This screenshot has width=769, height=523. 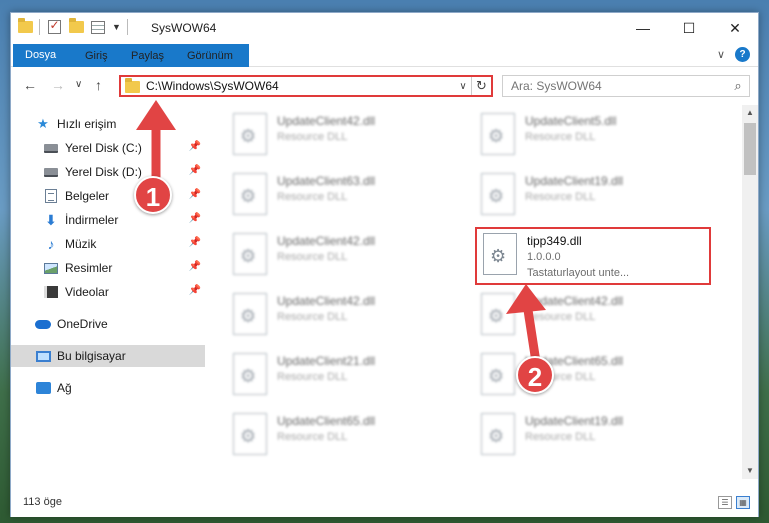 What do you see at coordinates (750, 113) in the screenshot?
I see `scroll-up-arrow-icon: ▲` at bounding box center [750, 113].